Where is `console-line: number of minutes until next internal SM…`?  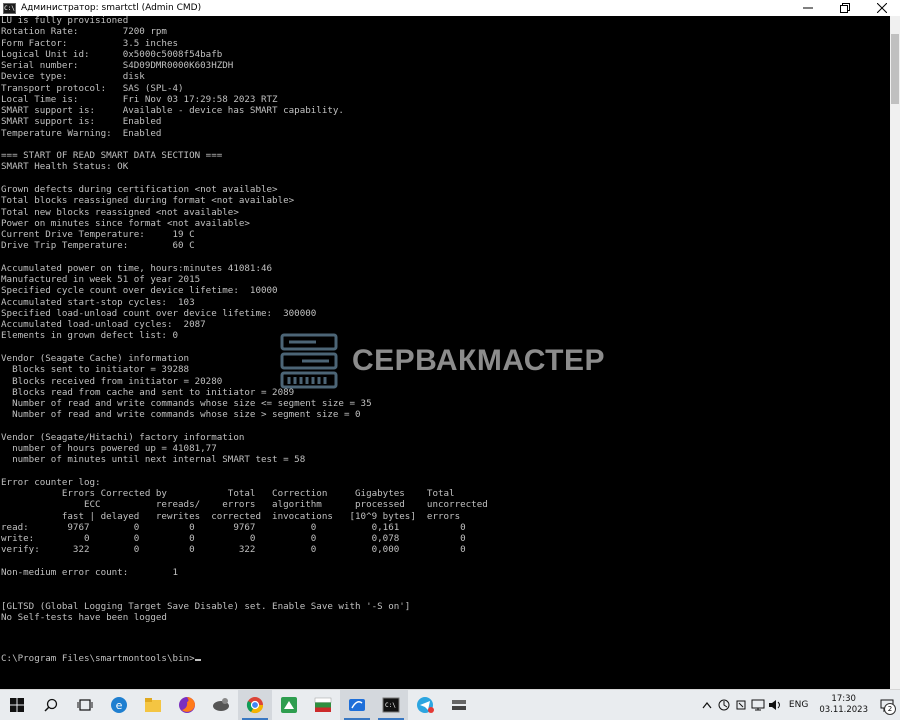
console-line: number of minutes until next internal SM… is located at coordinates (153, 460).